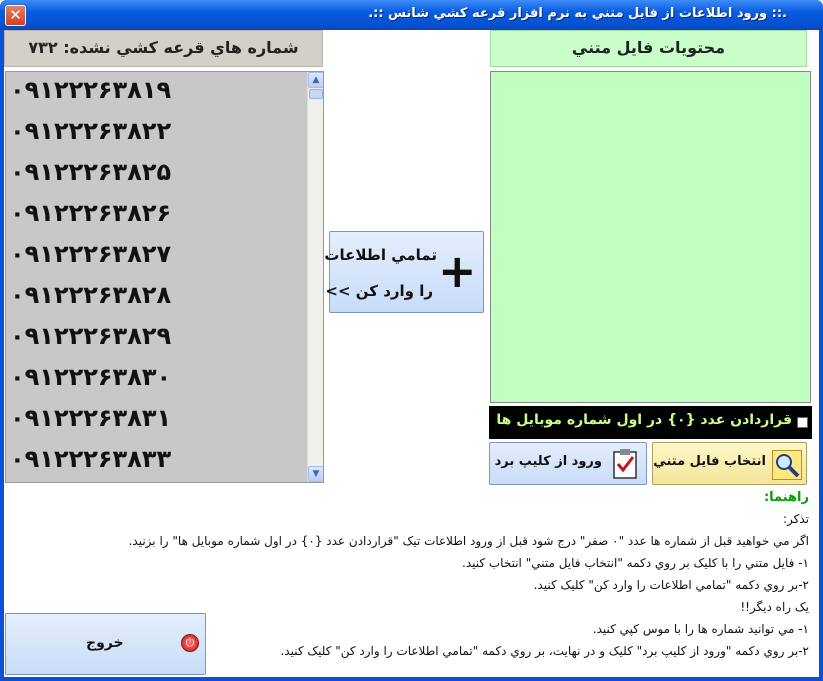  What do you see at coordinates (315, 474) in the screenshot?
I see `scroll-down-icon: ▼` at bounding box center [315, 474].